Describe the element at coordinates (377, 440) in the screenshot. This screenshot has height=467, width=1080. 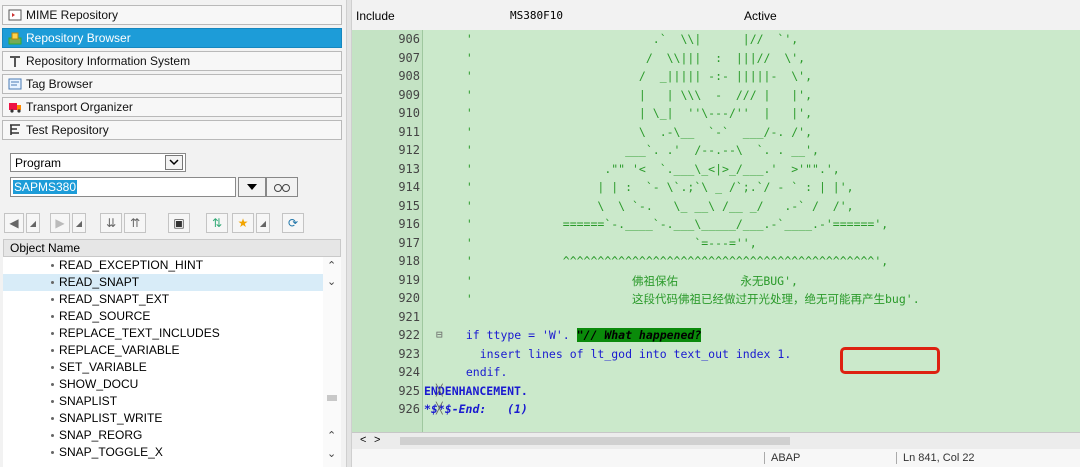
I see `chevron-right-icon: >` at that location.